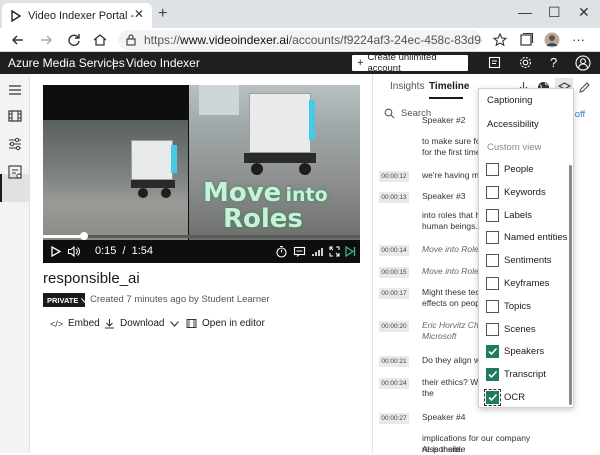 Image resolution: width=600 pixels, height=455 pixels. What do you see at coordinates (407, 86) in the screenshot?
I see `tab-insights: Insights` at bounding box center [407, 86].